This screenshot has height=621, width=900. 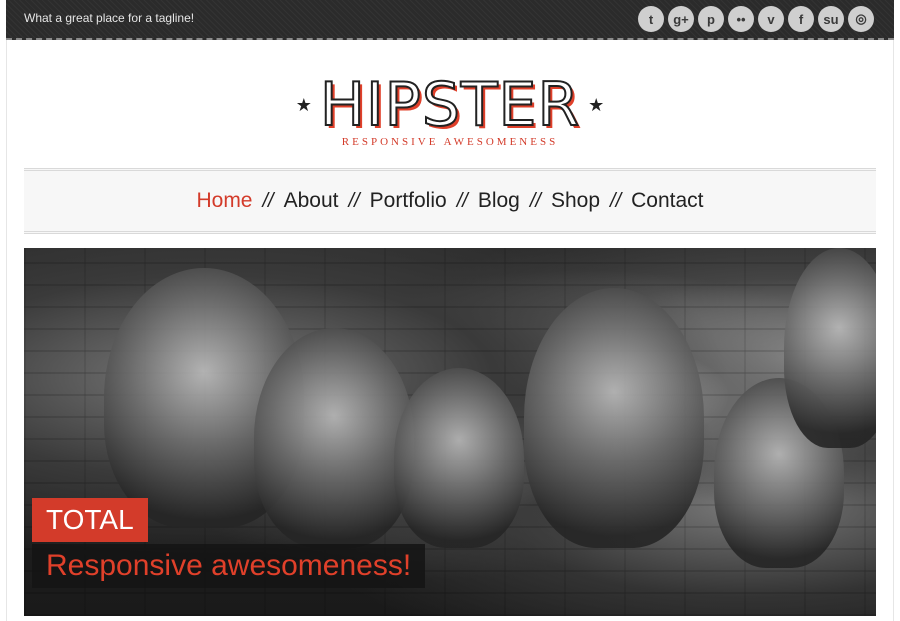 I want to click on flickr-icon: ••, so click(x=741, y=19).